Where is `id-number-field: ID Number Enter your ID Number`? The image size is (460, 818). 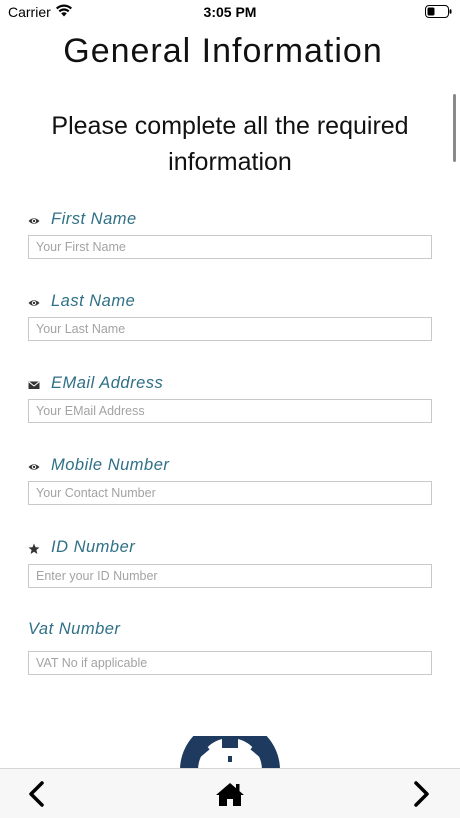
id-number-field: ID Number Enter your ID Number is located at coordinates (230, 563).